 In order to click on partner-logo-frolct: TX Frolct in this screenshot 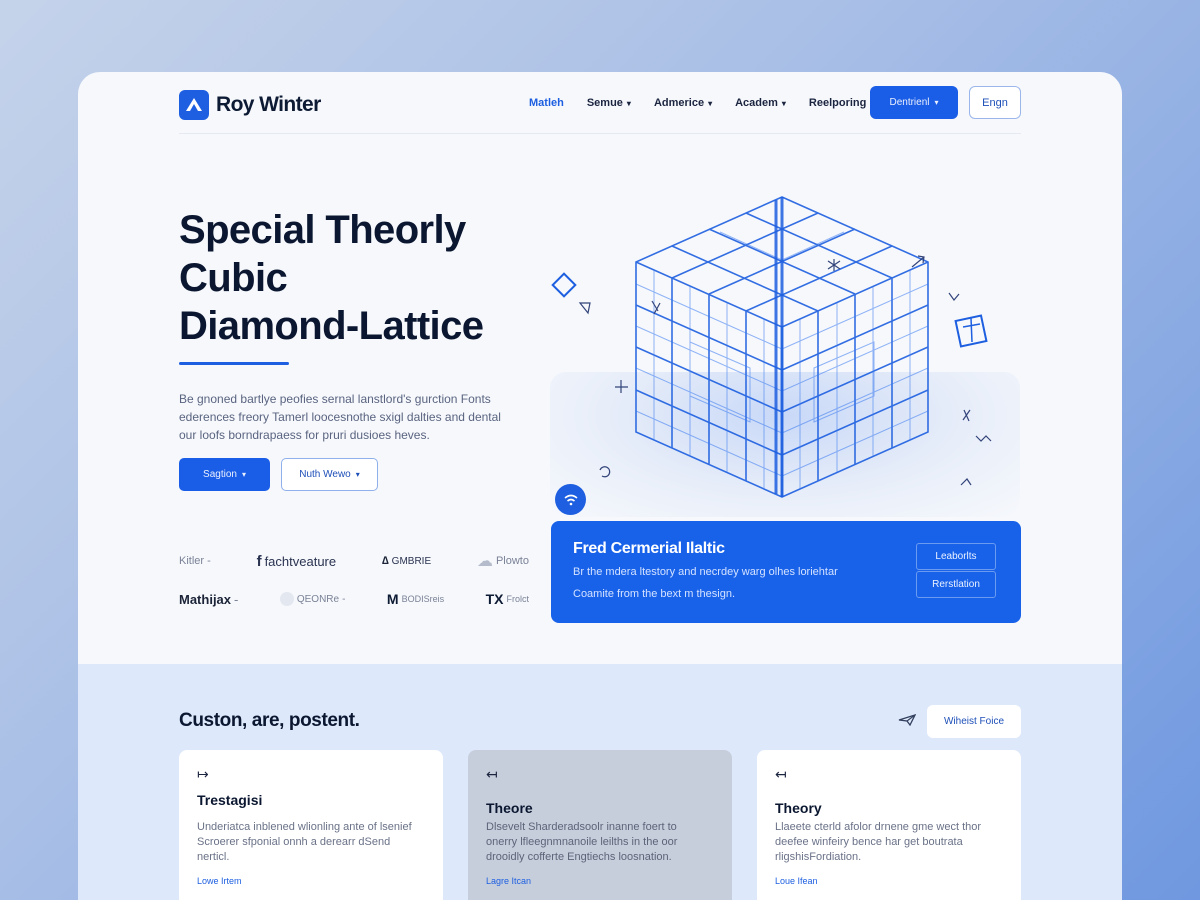, I will do `click(507, 599)`.